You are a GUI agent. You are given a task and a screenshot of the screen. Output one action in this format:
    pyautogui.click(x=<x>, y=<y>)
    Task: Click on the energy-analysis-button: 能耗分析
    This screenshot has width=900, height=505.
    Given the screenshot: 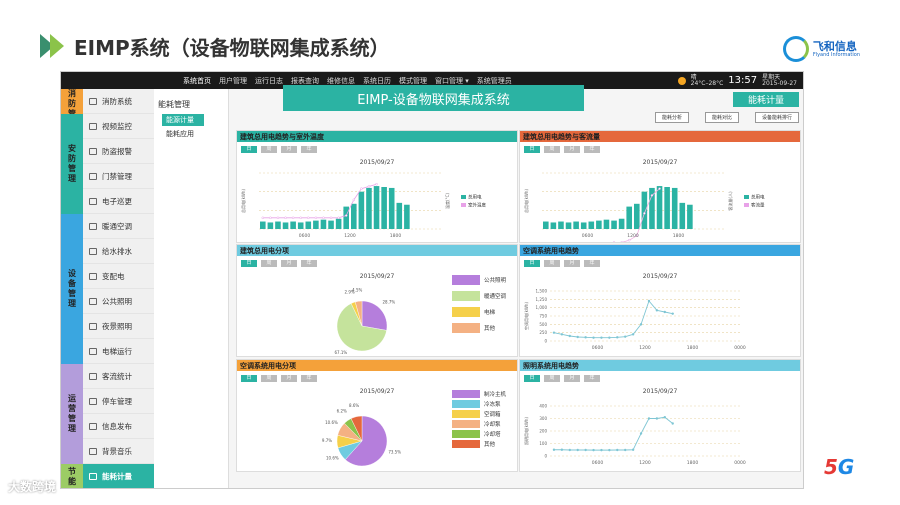 What is the action you would take?
    pyautogui.click(x=671, y=117)
    